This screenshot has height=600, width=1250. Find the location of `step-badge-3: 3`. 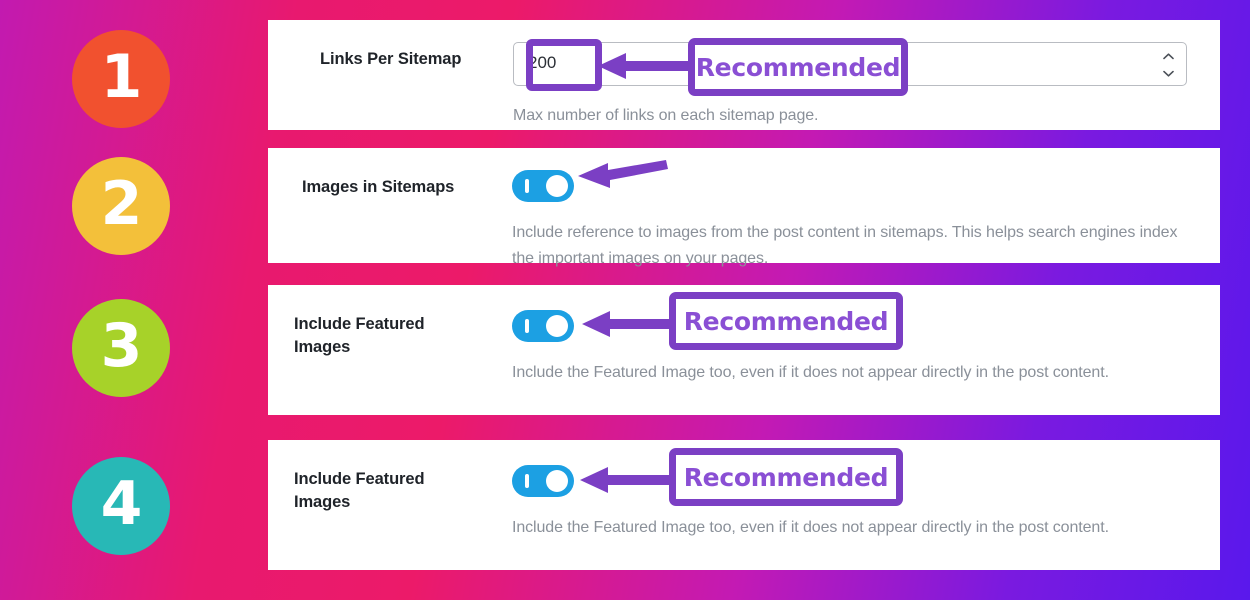

step-badge-3: 3 is located at coordinates (121, 348).